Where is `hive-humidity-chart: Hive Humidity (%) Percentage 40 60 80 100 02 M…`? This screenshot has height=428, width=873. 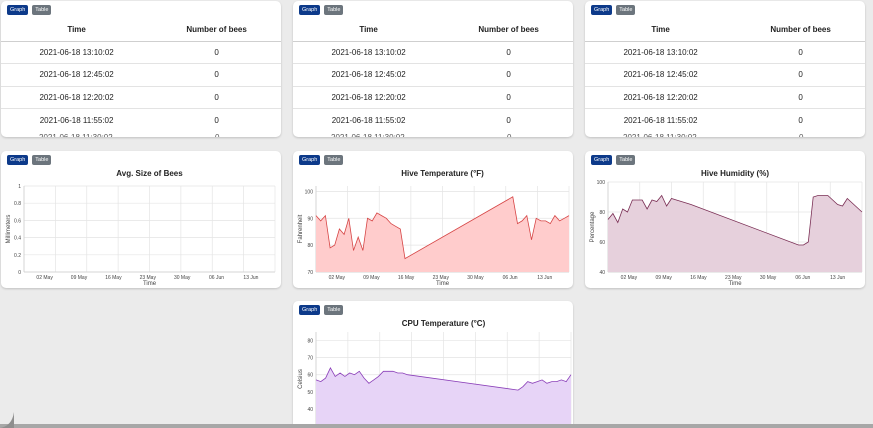 hive-humidity-chart: Hive Humidity (%) Percentage 40 60 80 100 02 M… is located at coordinates (725, 219).